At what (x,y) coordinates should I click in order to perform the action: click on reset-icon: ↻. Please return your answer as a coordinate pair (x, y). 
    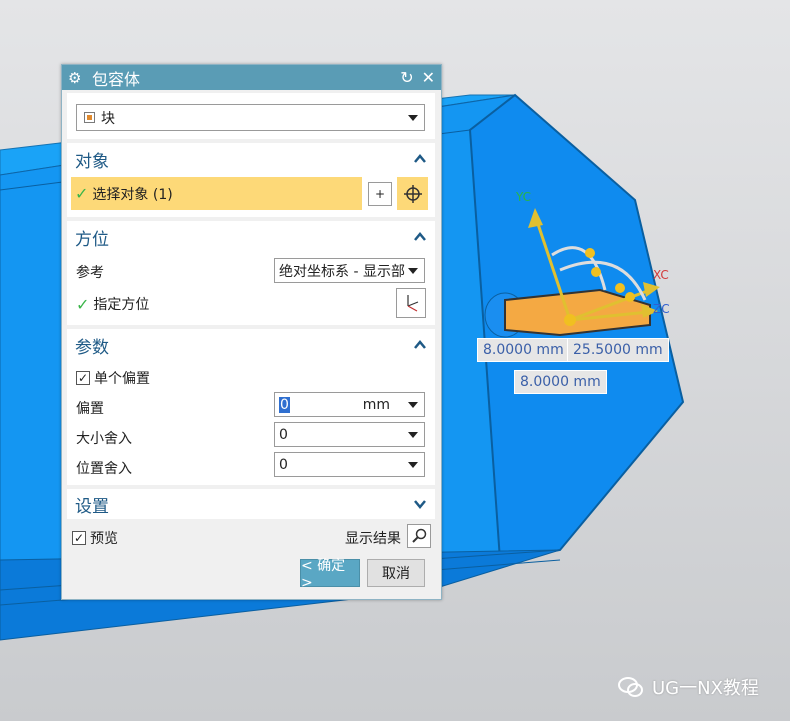
    Looking at the image, I should click on (406, 77).